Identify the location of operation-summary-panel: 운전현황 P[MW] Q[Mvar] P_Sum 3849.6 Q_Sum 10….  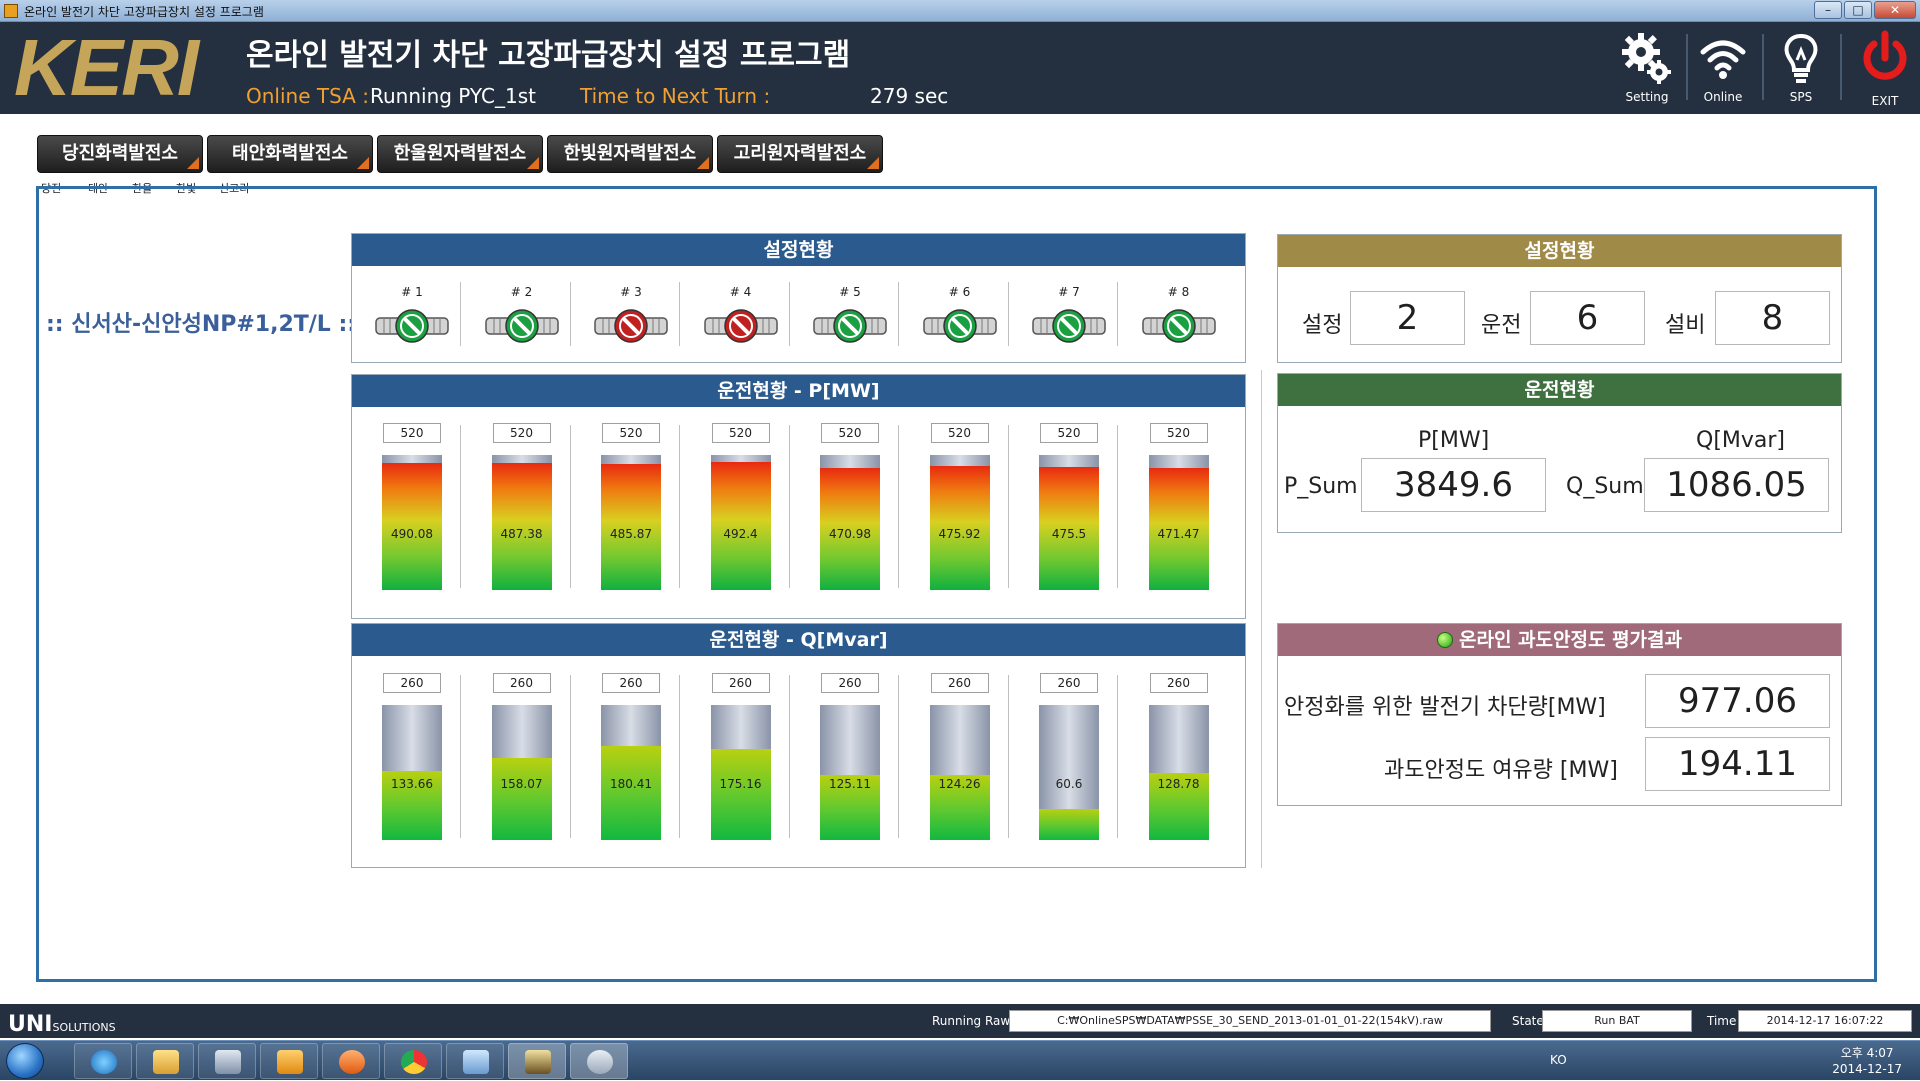
(1559, 453).